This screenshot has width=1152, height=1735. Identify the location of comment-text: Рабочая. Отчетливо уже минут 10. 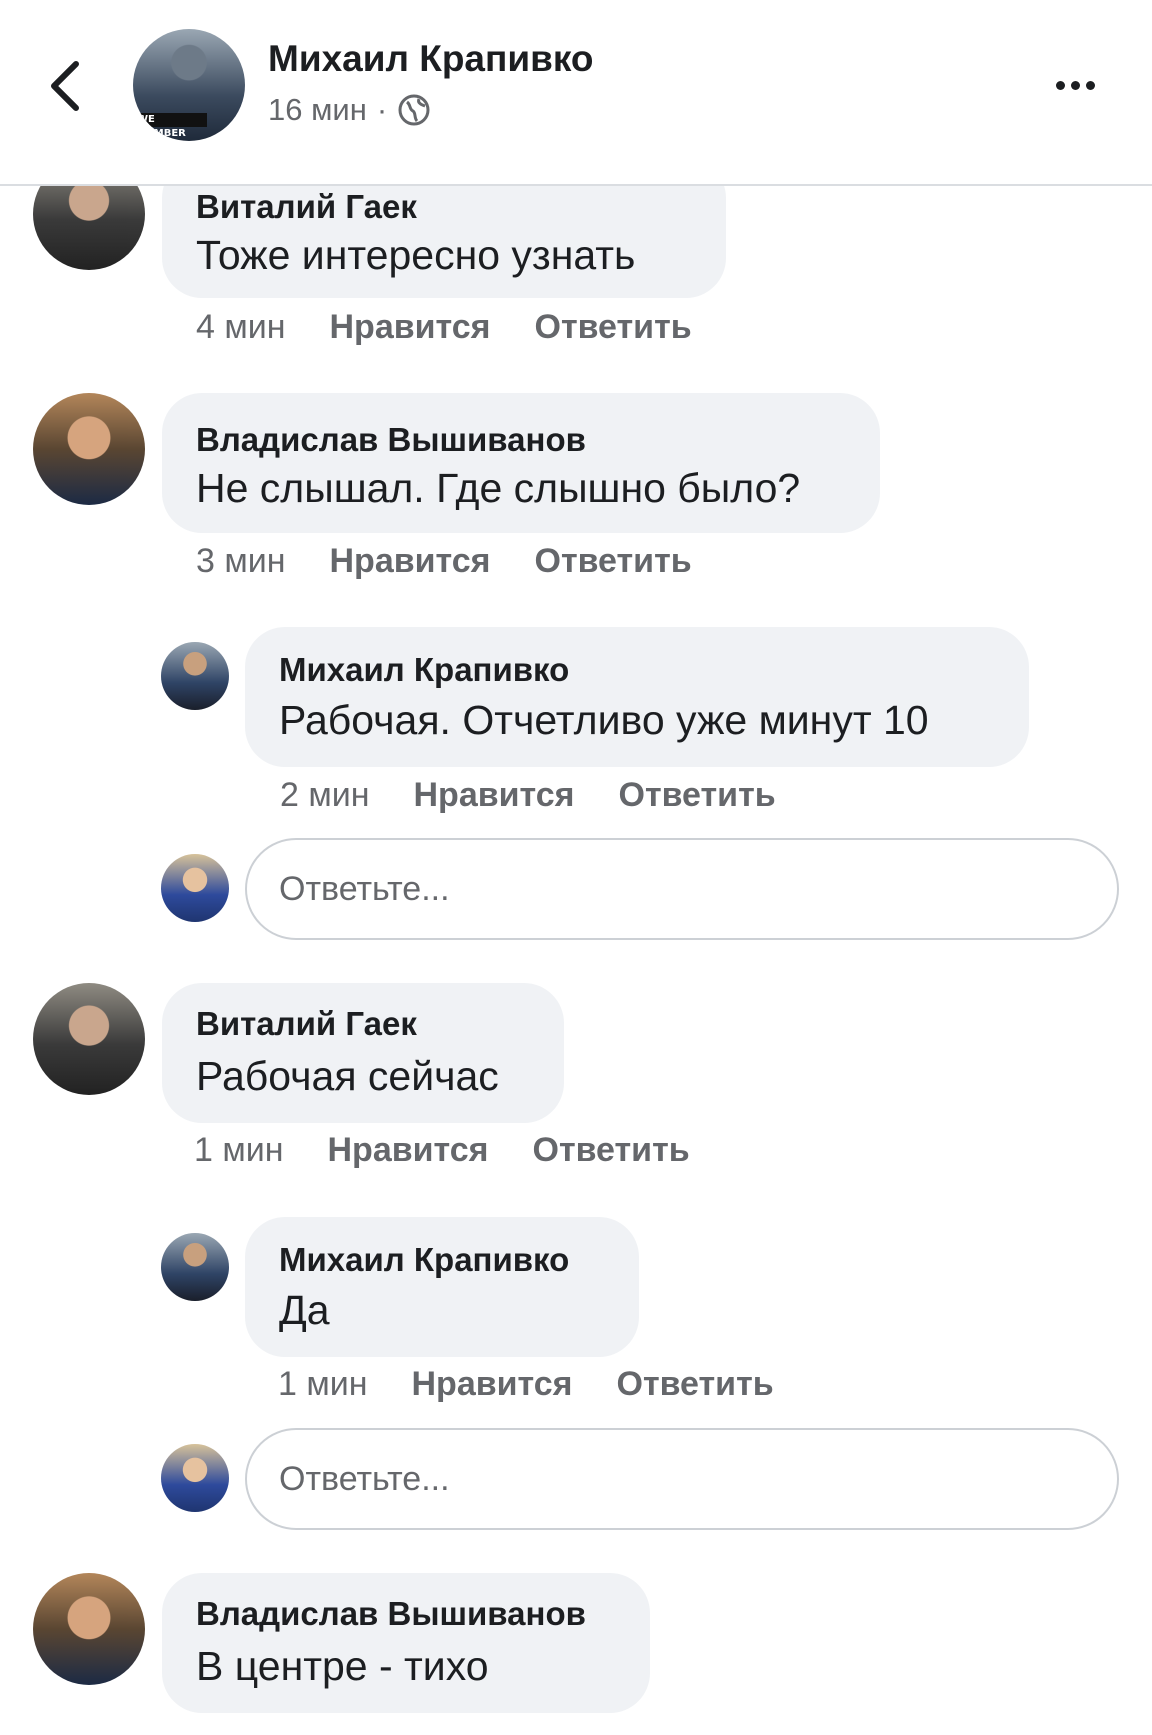
(604, 720).